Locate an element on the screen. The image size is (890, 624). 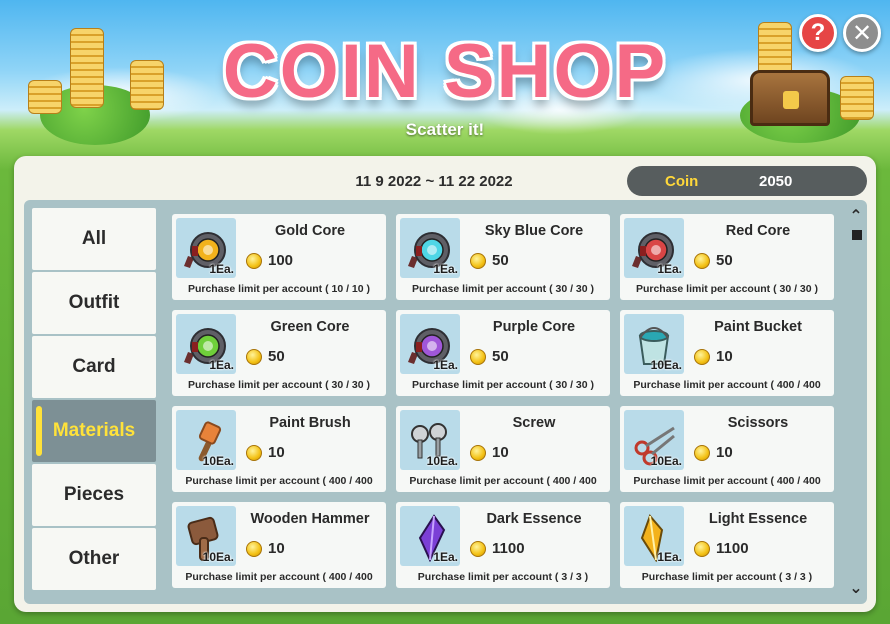
item-name: Scissors is located at coordinates (758, 423).